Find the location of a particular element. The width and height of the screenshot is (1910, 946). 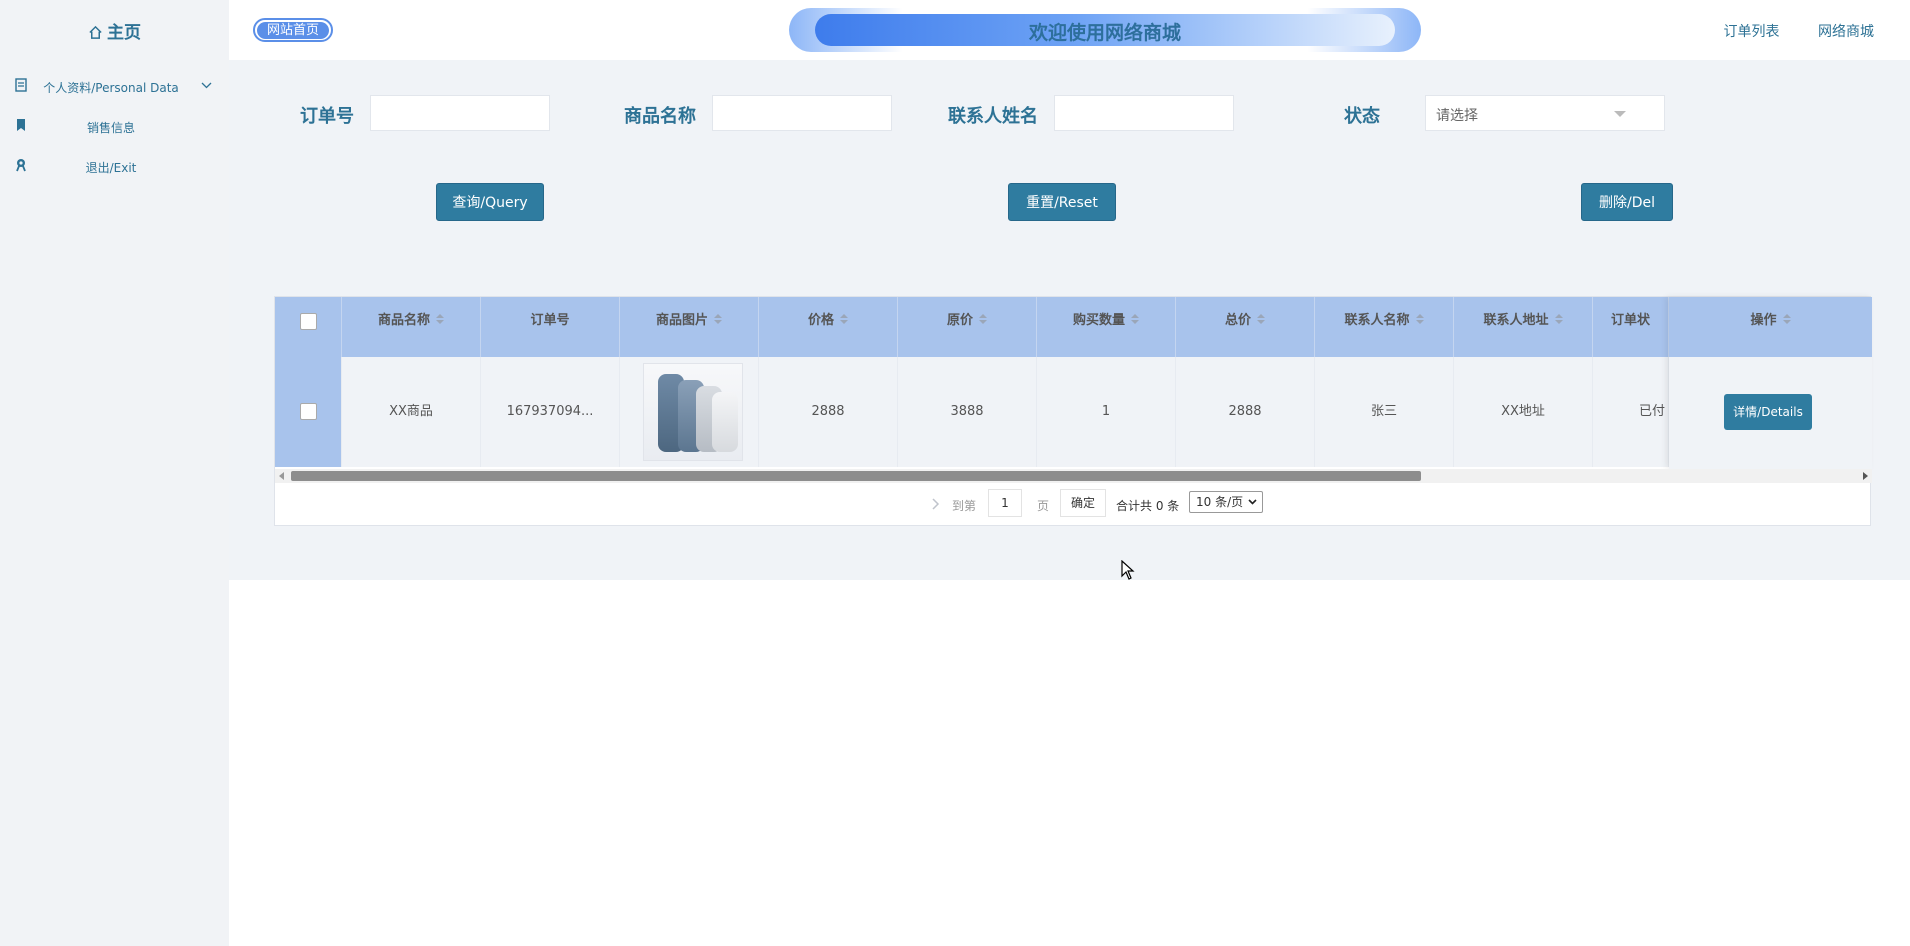

sidebar-home: 主页 is located at coordinates (114, 30).